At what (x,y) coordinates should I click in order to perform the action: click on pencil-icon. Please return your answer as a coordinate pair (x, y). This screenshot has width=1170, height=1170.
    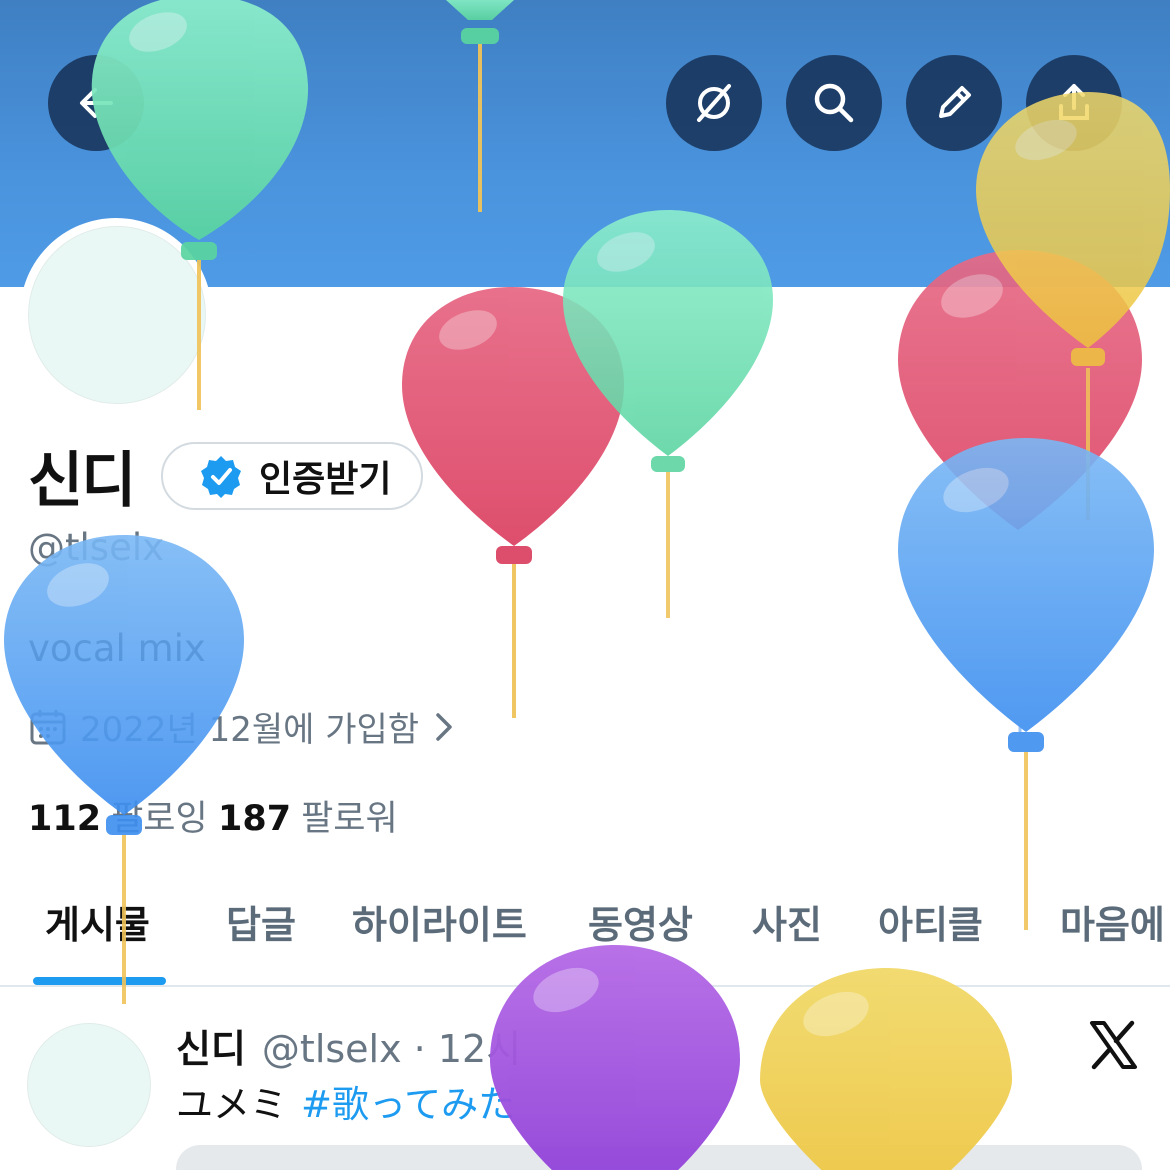
    Looking at the image, I should click on (955, 102).